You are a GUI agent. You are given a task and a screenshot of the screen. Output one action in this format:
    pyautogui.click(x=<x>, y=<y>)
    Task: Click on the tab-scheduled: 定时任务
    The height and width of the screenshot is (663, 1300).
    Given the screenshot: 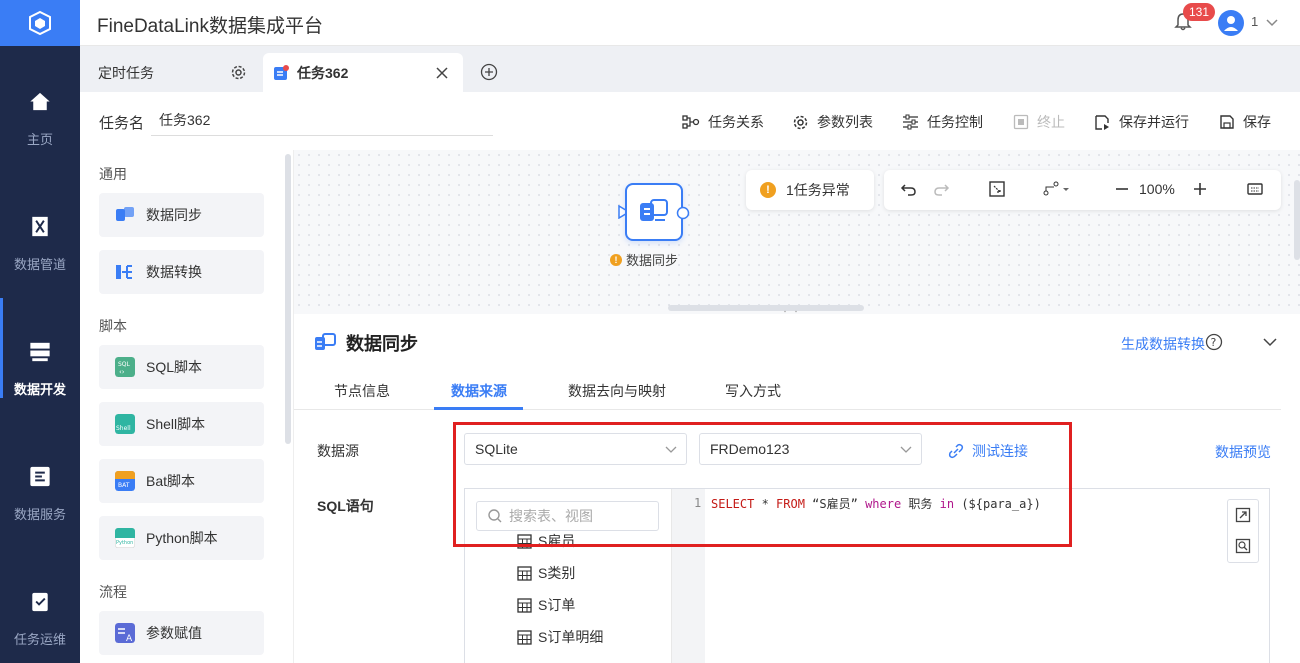 What is the action you would take?
    pyautogui.click(x=180, y=72)
    